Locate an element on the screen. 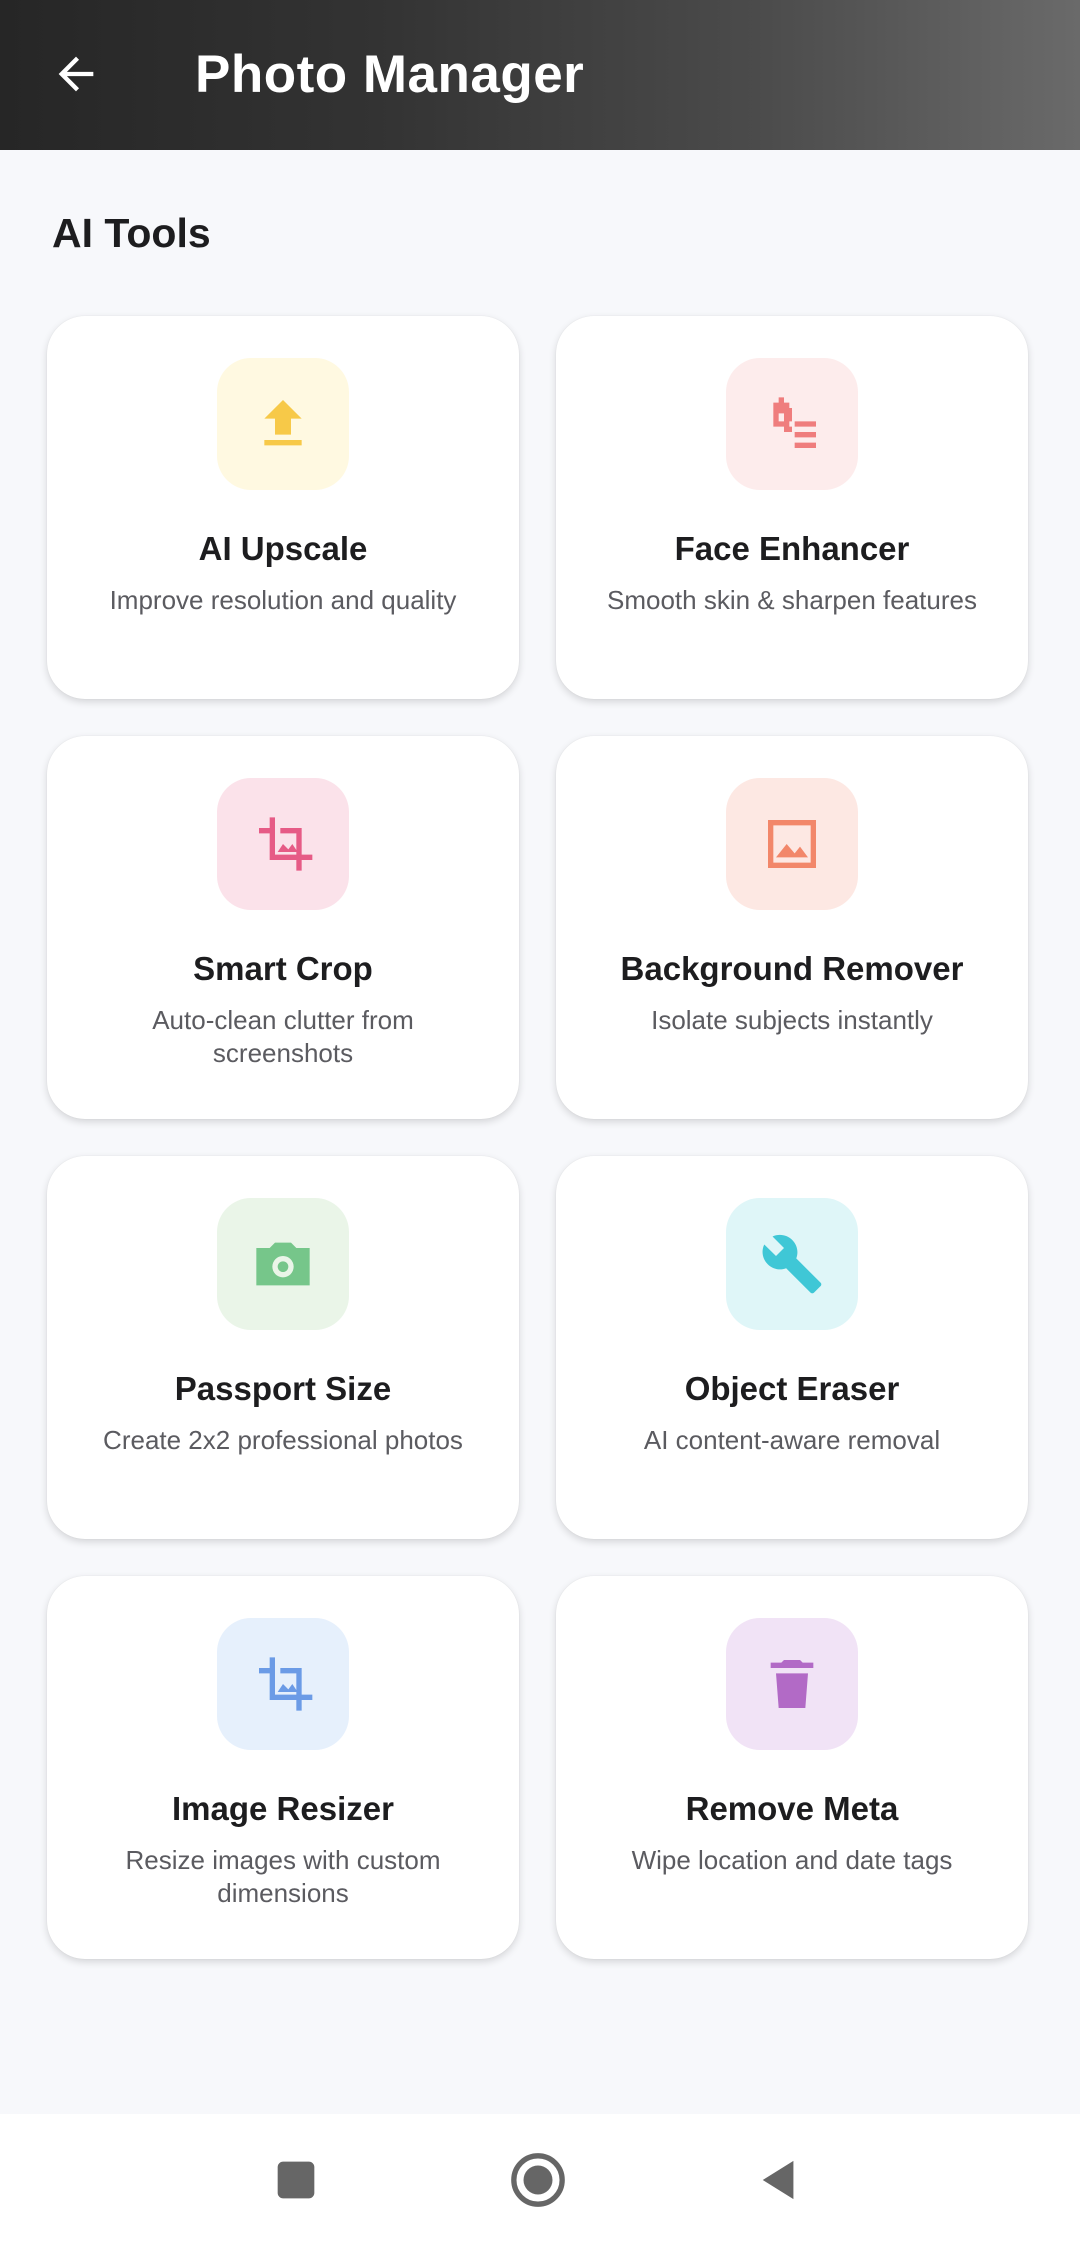  tool-description: Resize images with custom dimensions is located at coordinates (283, 1876).